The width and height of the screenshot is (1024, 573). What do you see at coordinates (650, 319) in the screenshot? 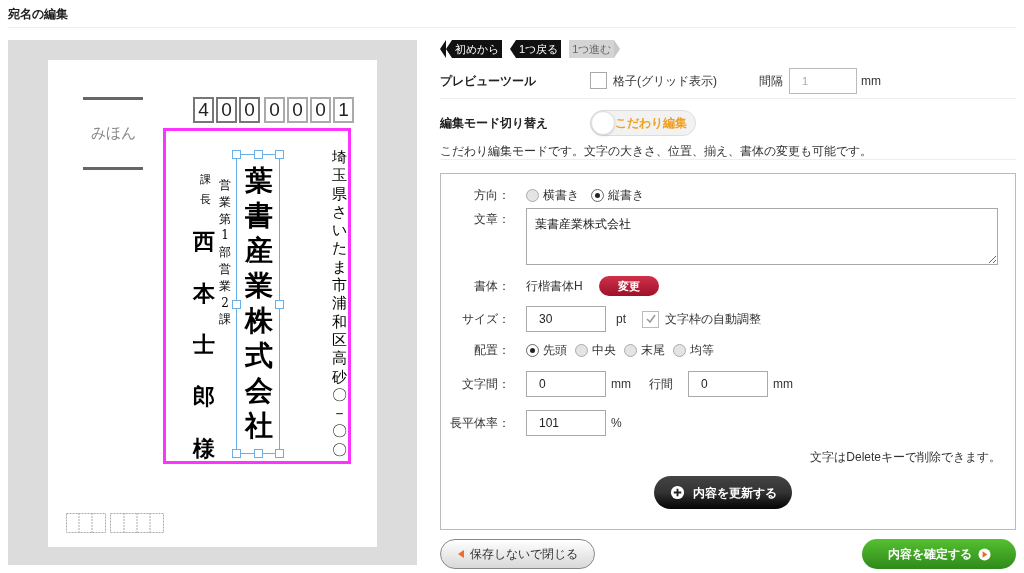
I see `checkmark-icon` at bounding box center [650, 319].